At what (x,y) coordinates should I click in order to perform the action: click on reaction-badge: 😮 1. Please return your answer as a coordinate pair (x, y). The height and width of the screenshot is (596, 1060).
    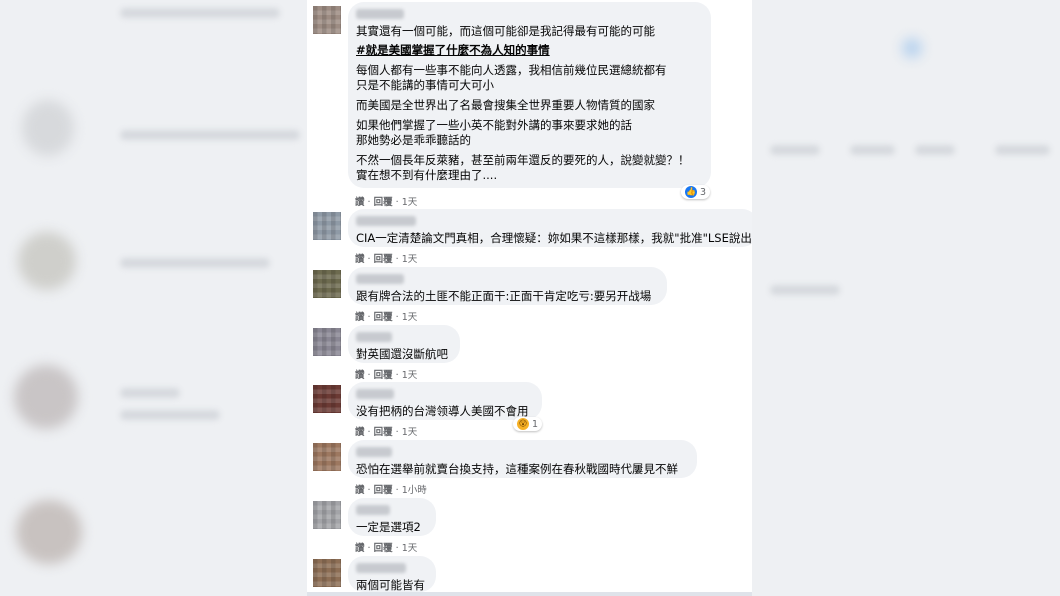
    Looking at the image, I should click on (528, 424).